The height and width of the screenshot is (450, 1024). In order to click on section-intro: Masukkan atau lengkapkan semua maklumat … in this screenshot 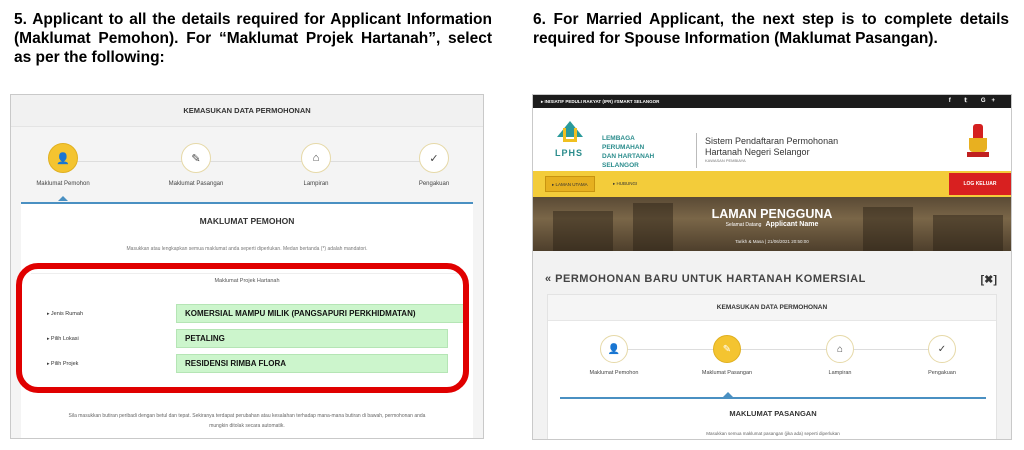, I will do `click(247, 249)`.